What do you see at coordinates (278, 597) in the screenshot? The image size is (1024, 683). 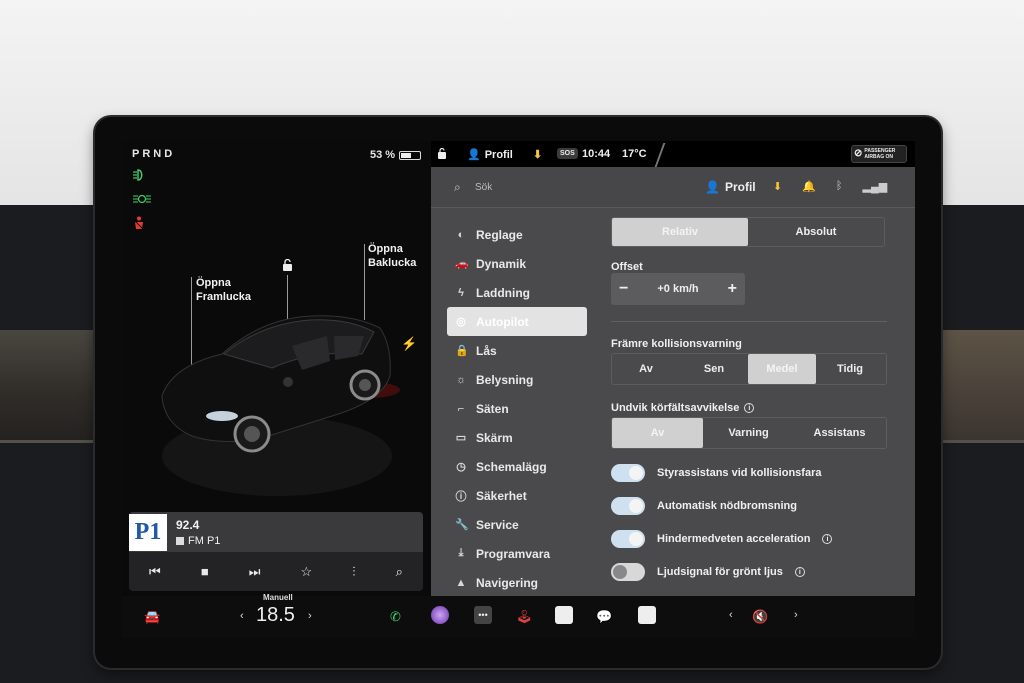 I see `climate-mode: Manuell` at bounding box center [278, 597].